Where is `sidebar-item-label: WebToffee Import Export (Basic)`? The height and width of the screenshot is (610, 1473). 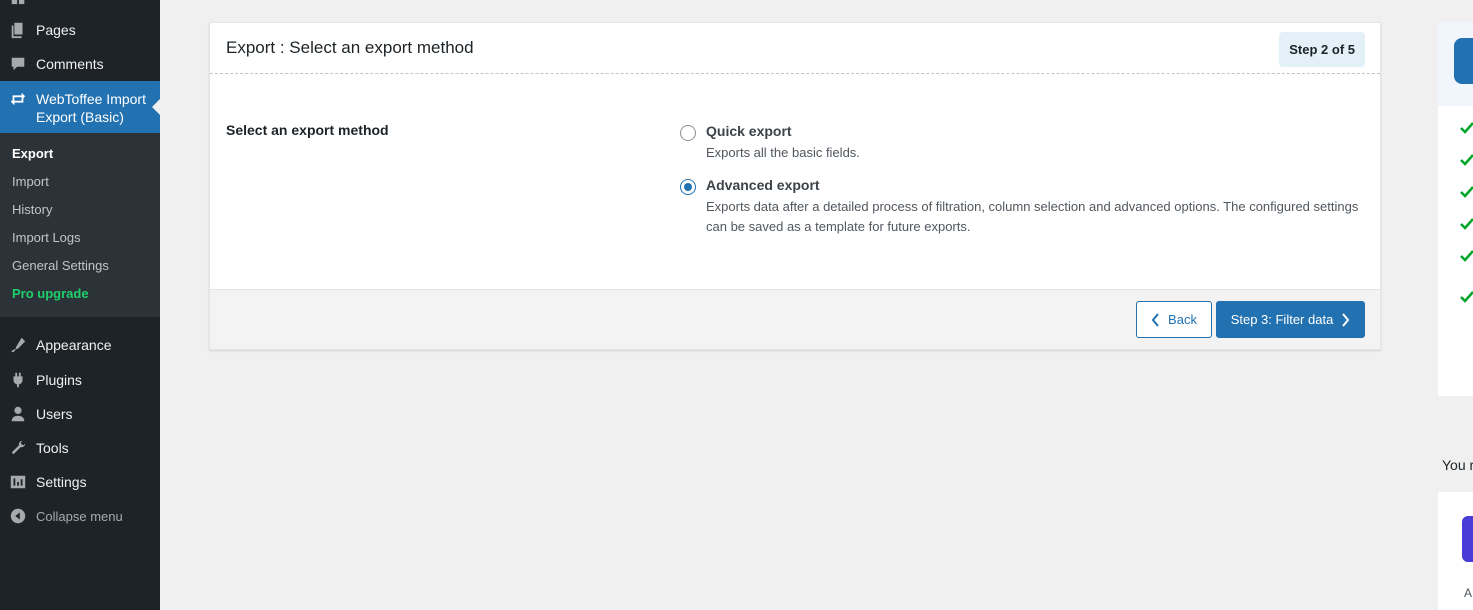 sidebar-item-label: WebToffee Import Export (Basic) is located at coordinates (91, 108).